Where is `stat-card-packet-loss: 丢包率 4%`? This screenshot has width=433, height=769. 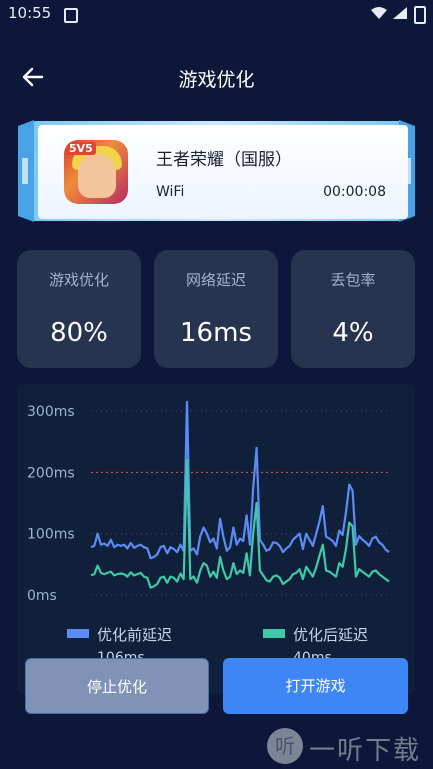 stat-card-packet-loss: 丢包率 4% is located at coordinates (353, 309).